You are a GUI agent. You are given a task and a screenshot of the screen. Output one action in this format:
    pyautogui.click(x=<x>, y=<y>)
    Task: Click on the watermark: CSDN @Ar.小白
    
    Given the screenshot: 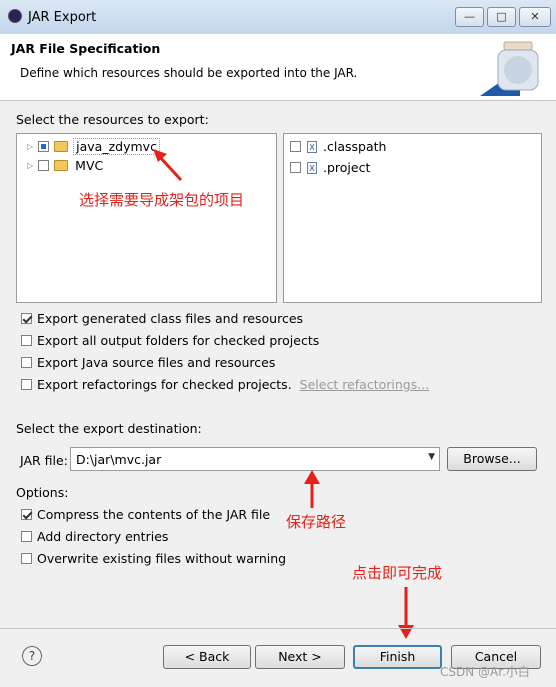 What is the action you would take?
    pyautogui.click(x=485, y=672)
    